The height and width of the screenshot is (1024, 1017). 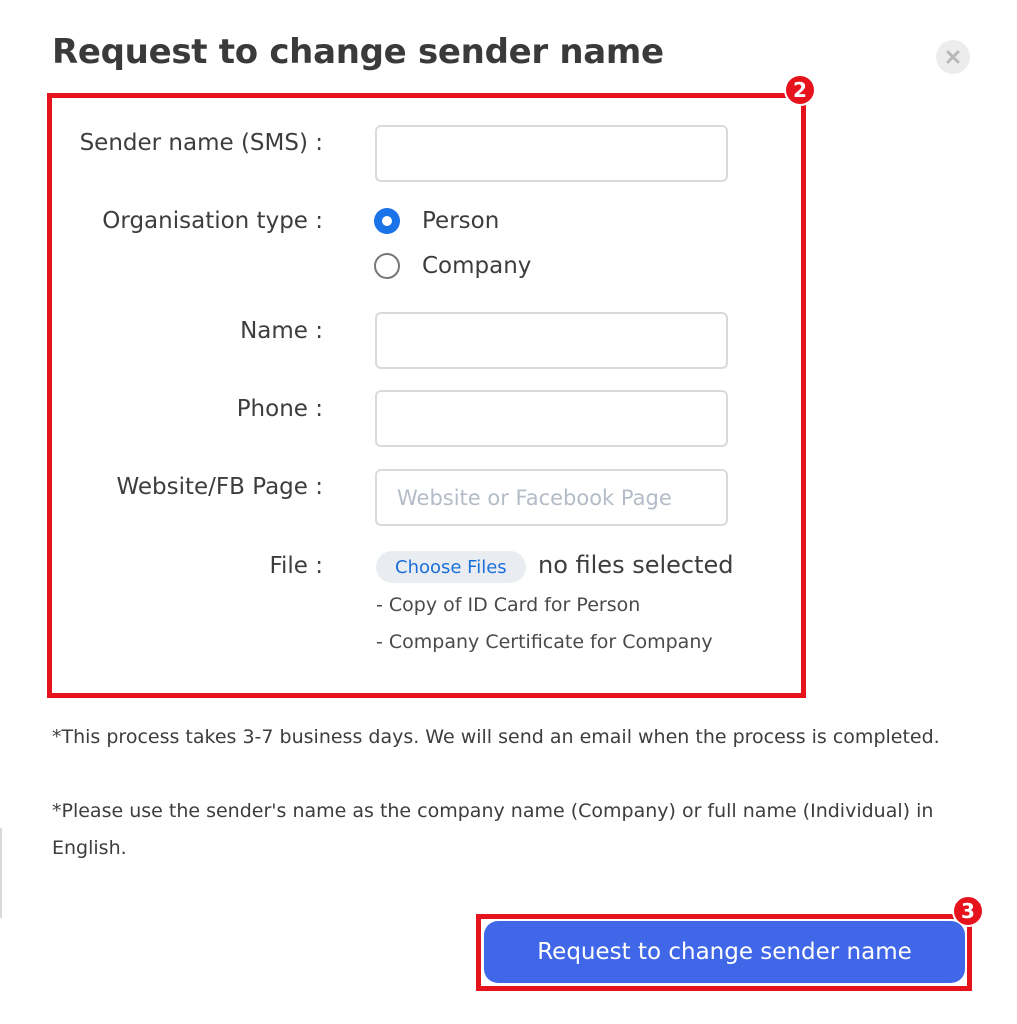 I want to click on divider, so click(x=1, y=873).